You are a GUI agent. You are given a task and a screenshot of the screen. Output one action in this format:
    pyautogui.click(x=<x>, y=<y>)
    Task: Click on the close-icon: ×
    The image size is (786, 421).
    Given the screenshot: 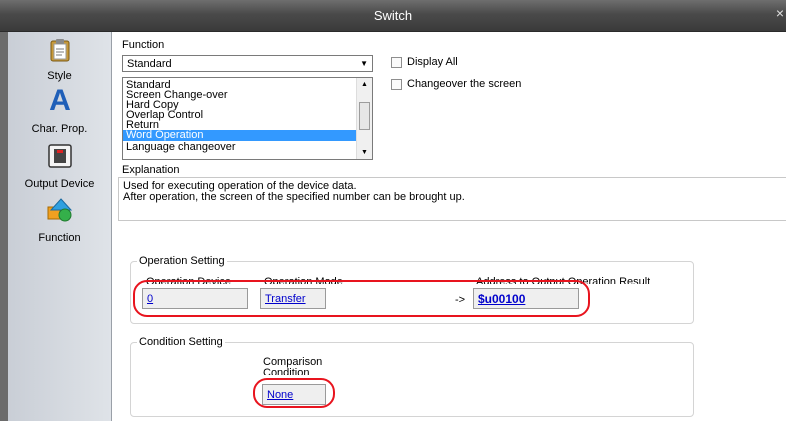 What is the action you would take?
    pyautogui.click(x=780, y=13)
    